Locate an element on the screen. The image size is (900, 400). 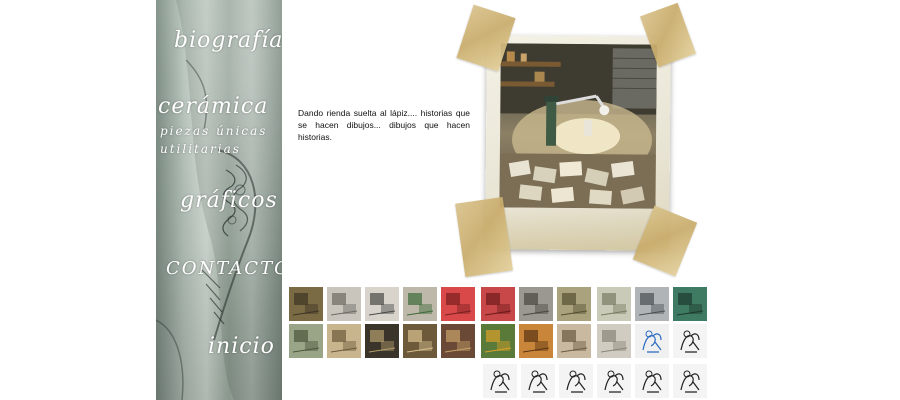
desk-scene-image is located at coordinates (578, 126).